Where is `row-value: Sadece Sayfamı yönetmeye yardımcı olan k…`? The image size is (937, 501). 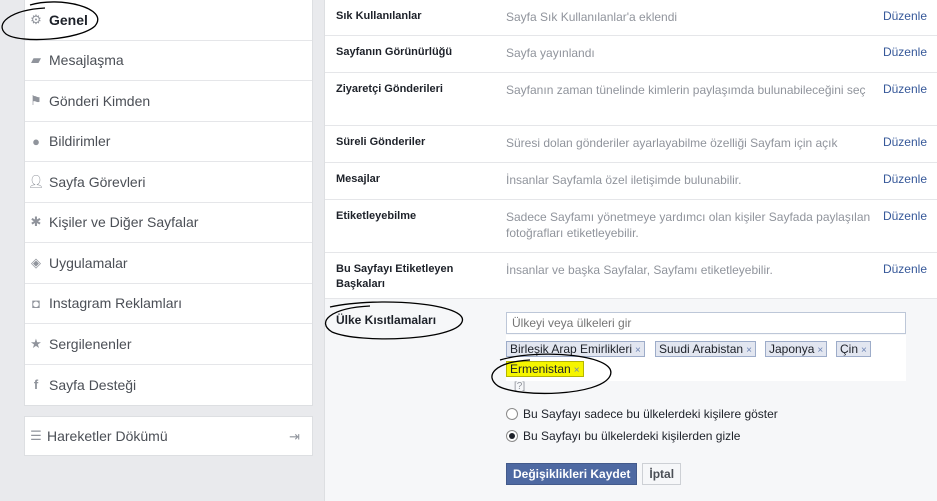
row-value: Sadece Sayfamı yönetmeye yardımcı olan k… is located at coordinates (688, 225).